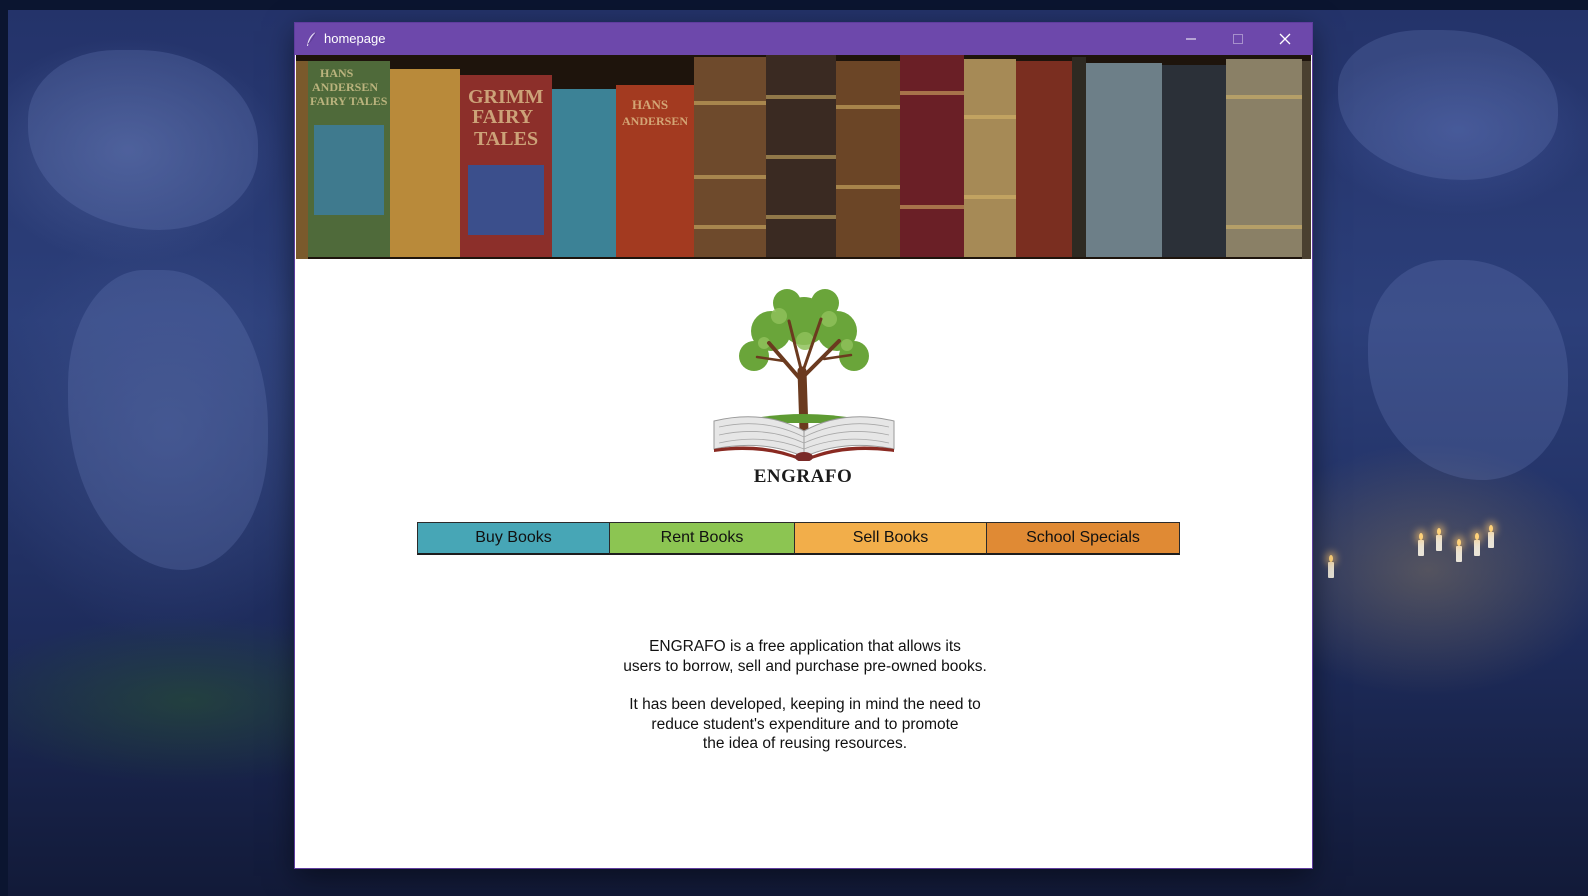  I want to click on description-line: the idea of reusing resources., so click(805, 743).